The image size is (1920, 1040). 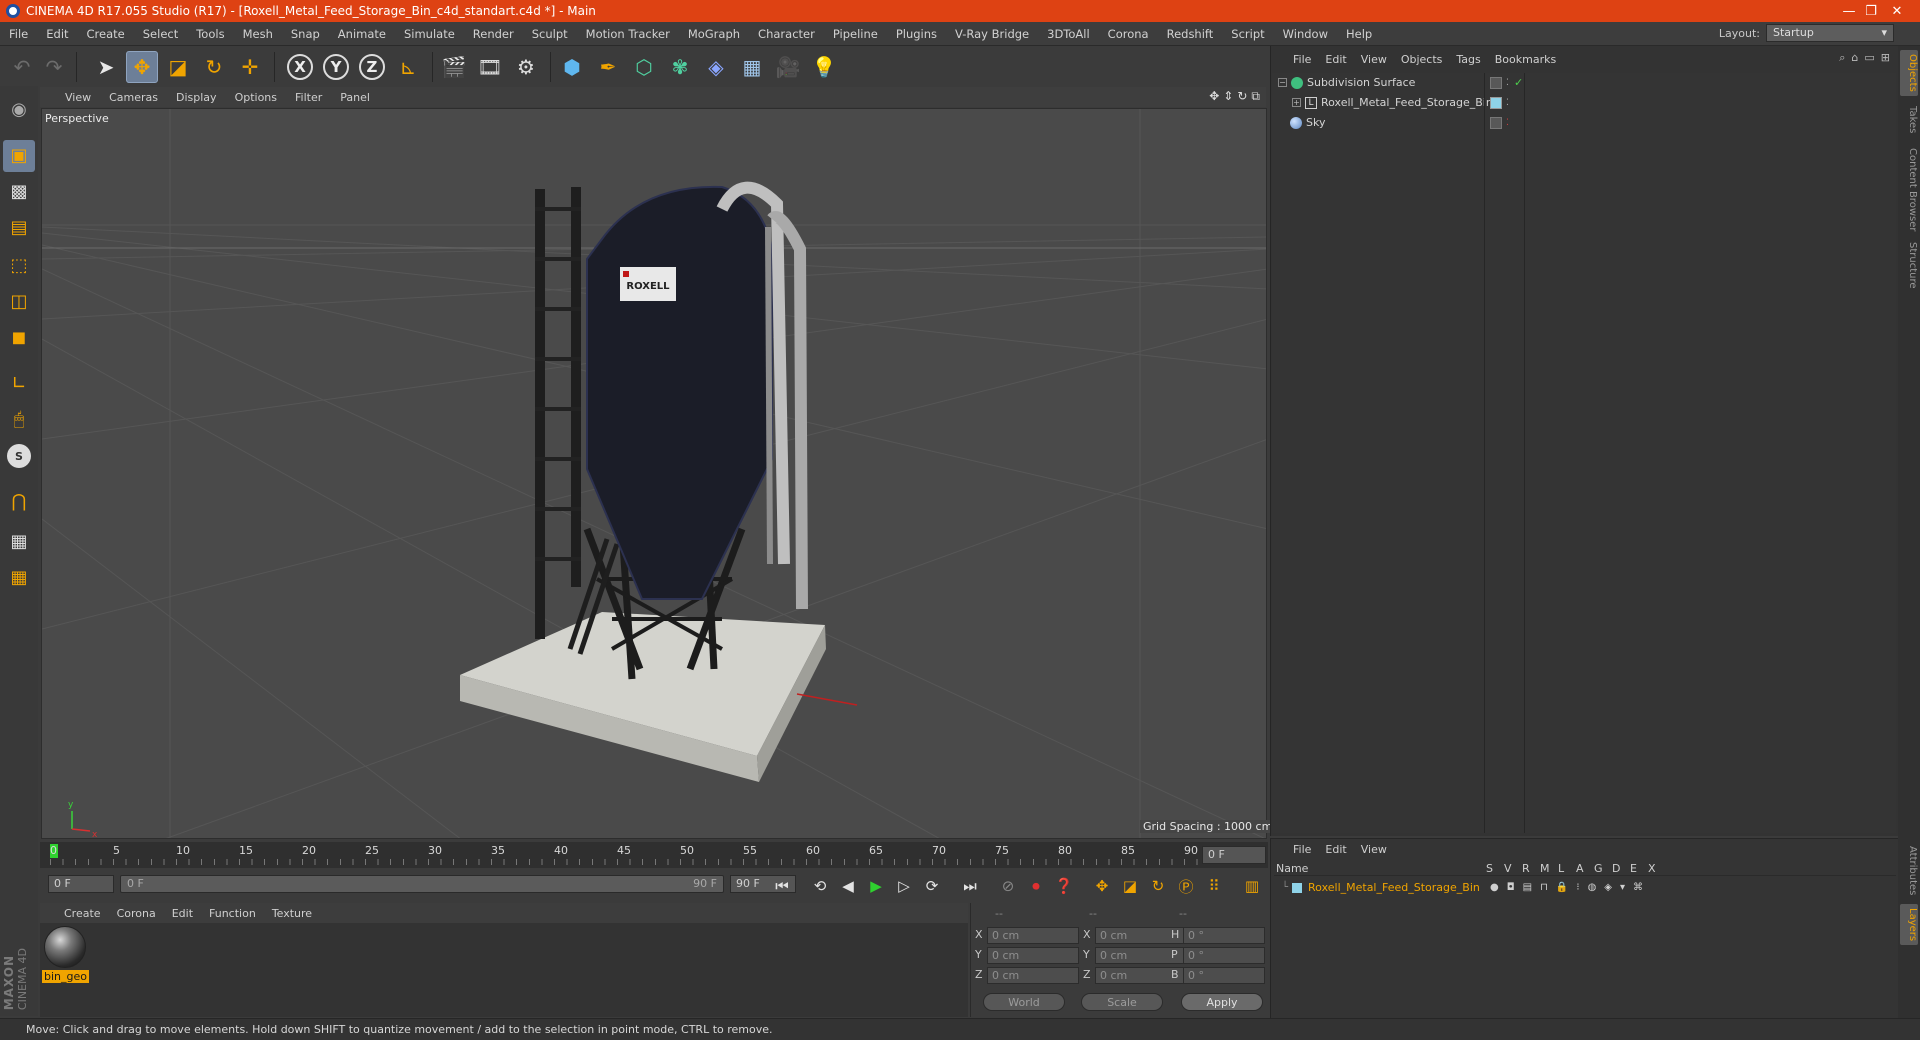 I want to click on menu-sculpt: Sculpt, so click(x=550, y=34).